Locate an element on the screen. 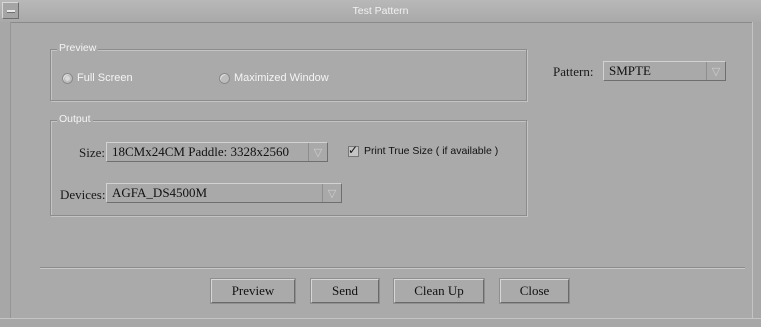  print-true-size-checkbox: ✓ Print True Size ( if available ) is located at coordinates (423, 149).